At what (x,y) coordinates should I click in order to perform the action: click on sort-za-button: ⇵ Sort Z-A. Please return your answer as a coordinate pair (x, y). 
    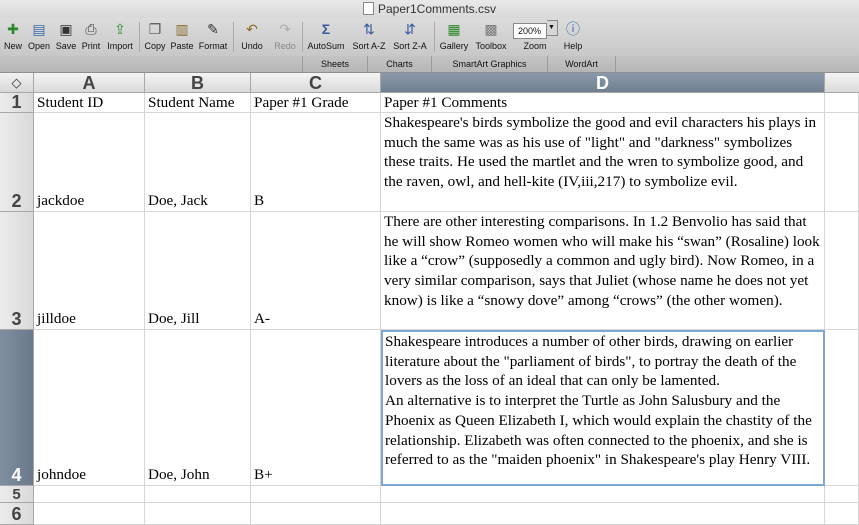
    Looking at the image, I should click on (410, 35).